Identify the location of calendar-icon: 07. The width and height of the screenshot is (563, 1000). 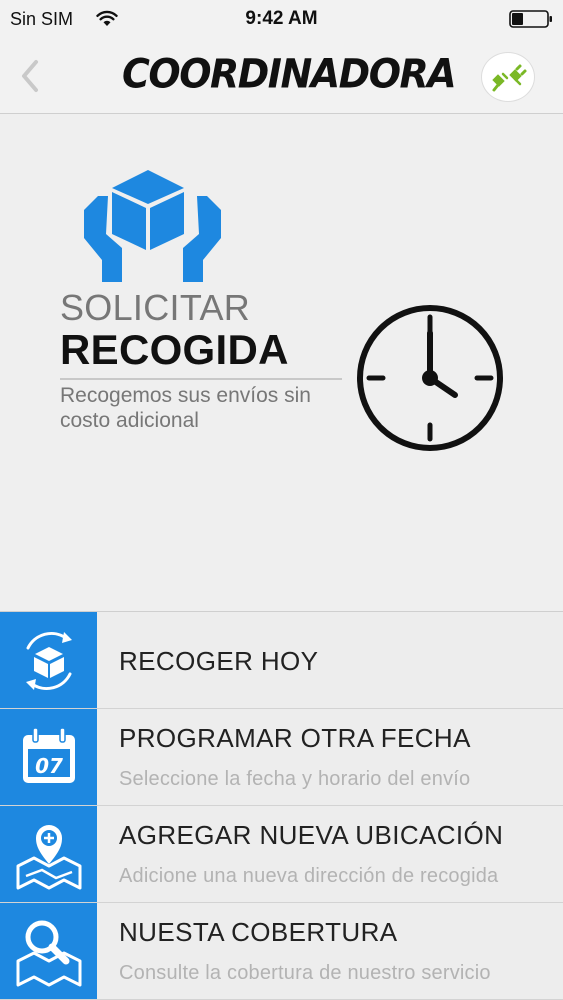
(49, 755).